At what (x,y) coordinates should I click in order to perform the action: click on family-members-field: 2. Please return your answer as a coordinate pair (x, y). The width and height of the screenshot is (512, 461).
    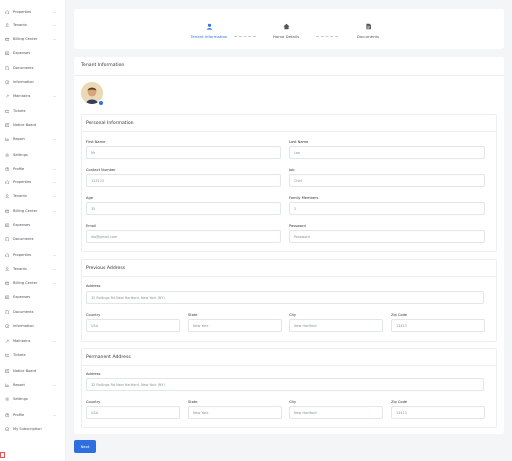
    Looking at the image, I should click on (387, 208).